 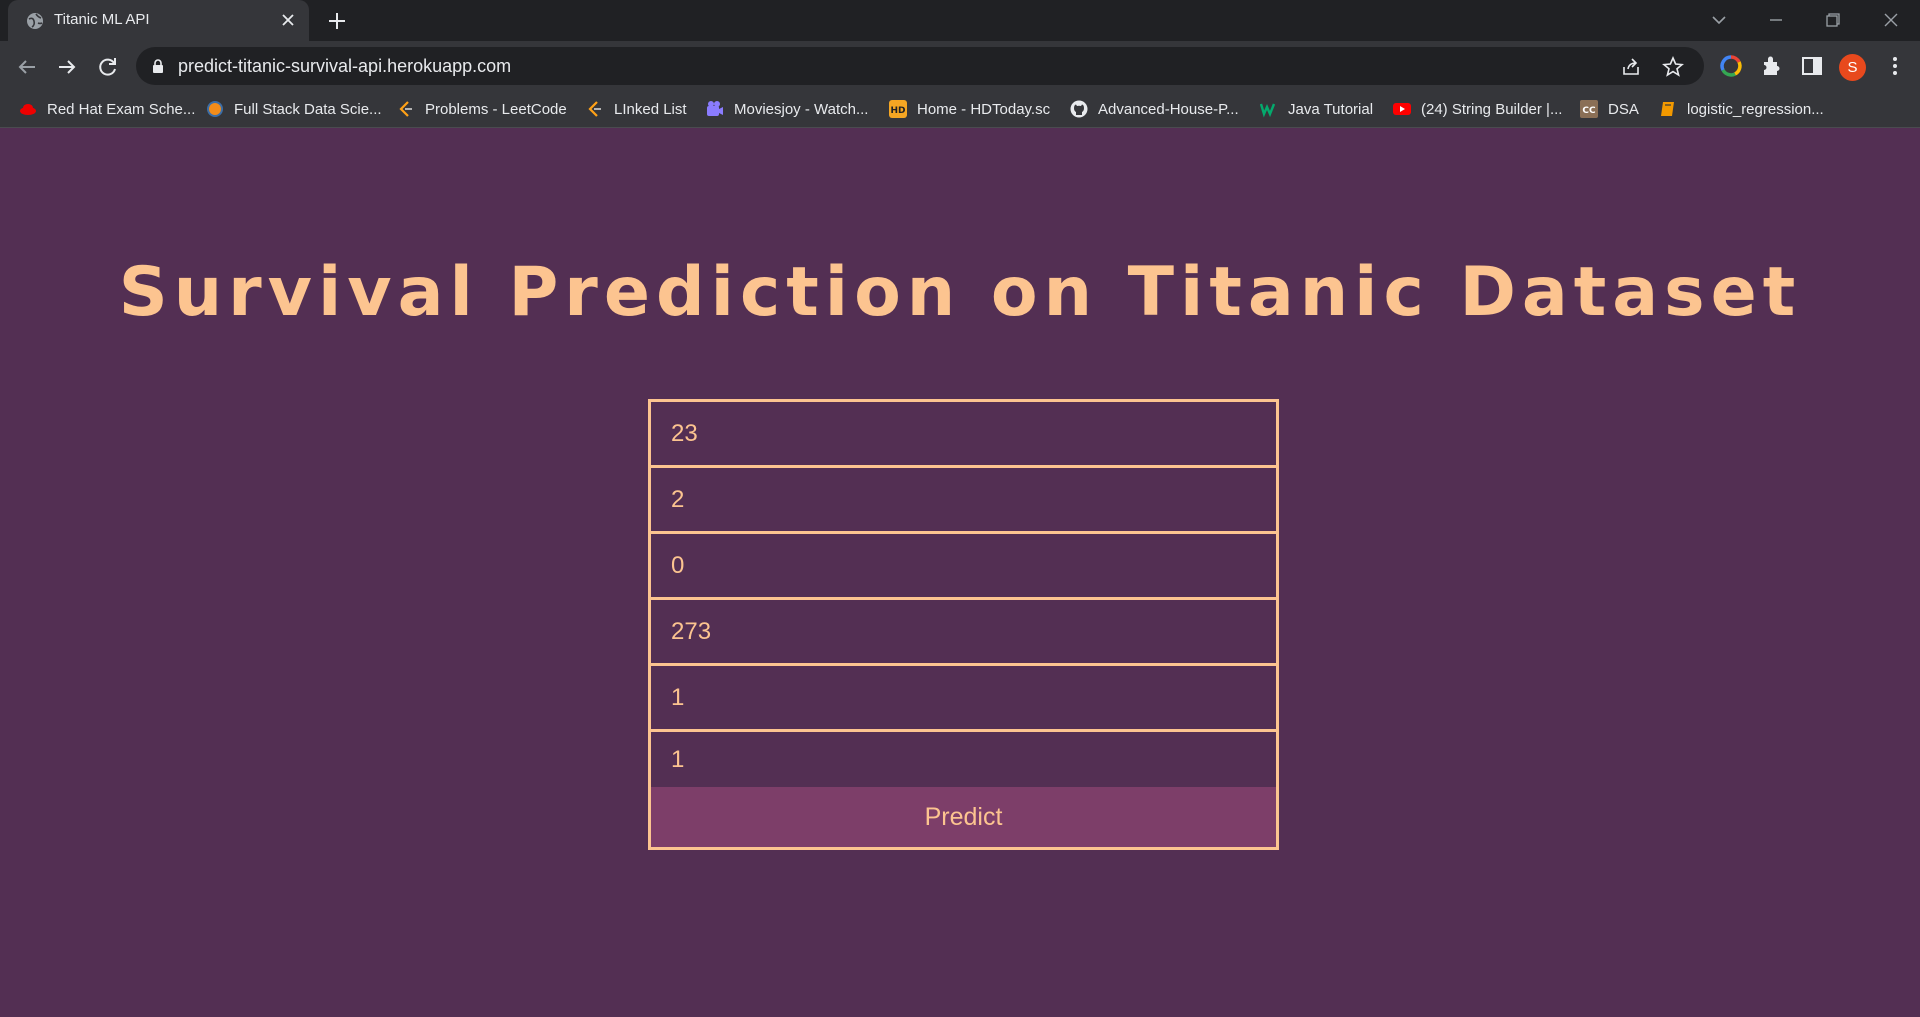 I want to click on youtube-icon, so click(x=1402, y=109).